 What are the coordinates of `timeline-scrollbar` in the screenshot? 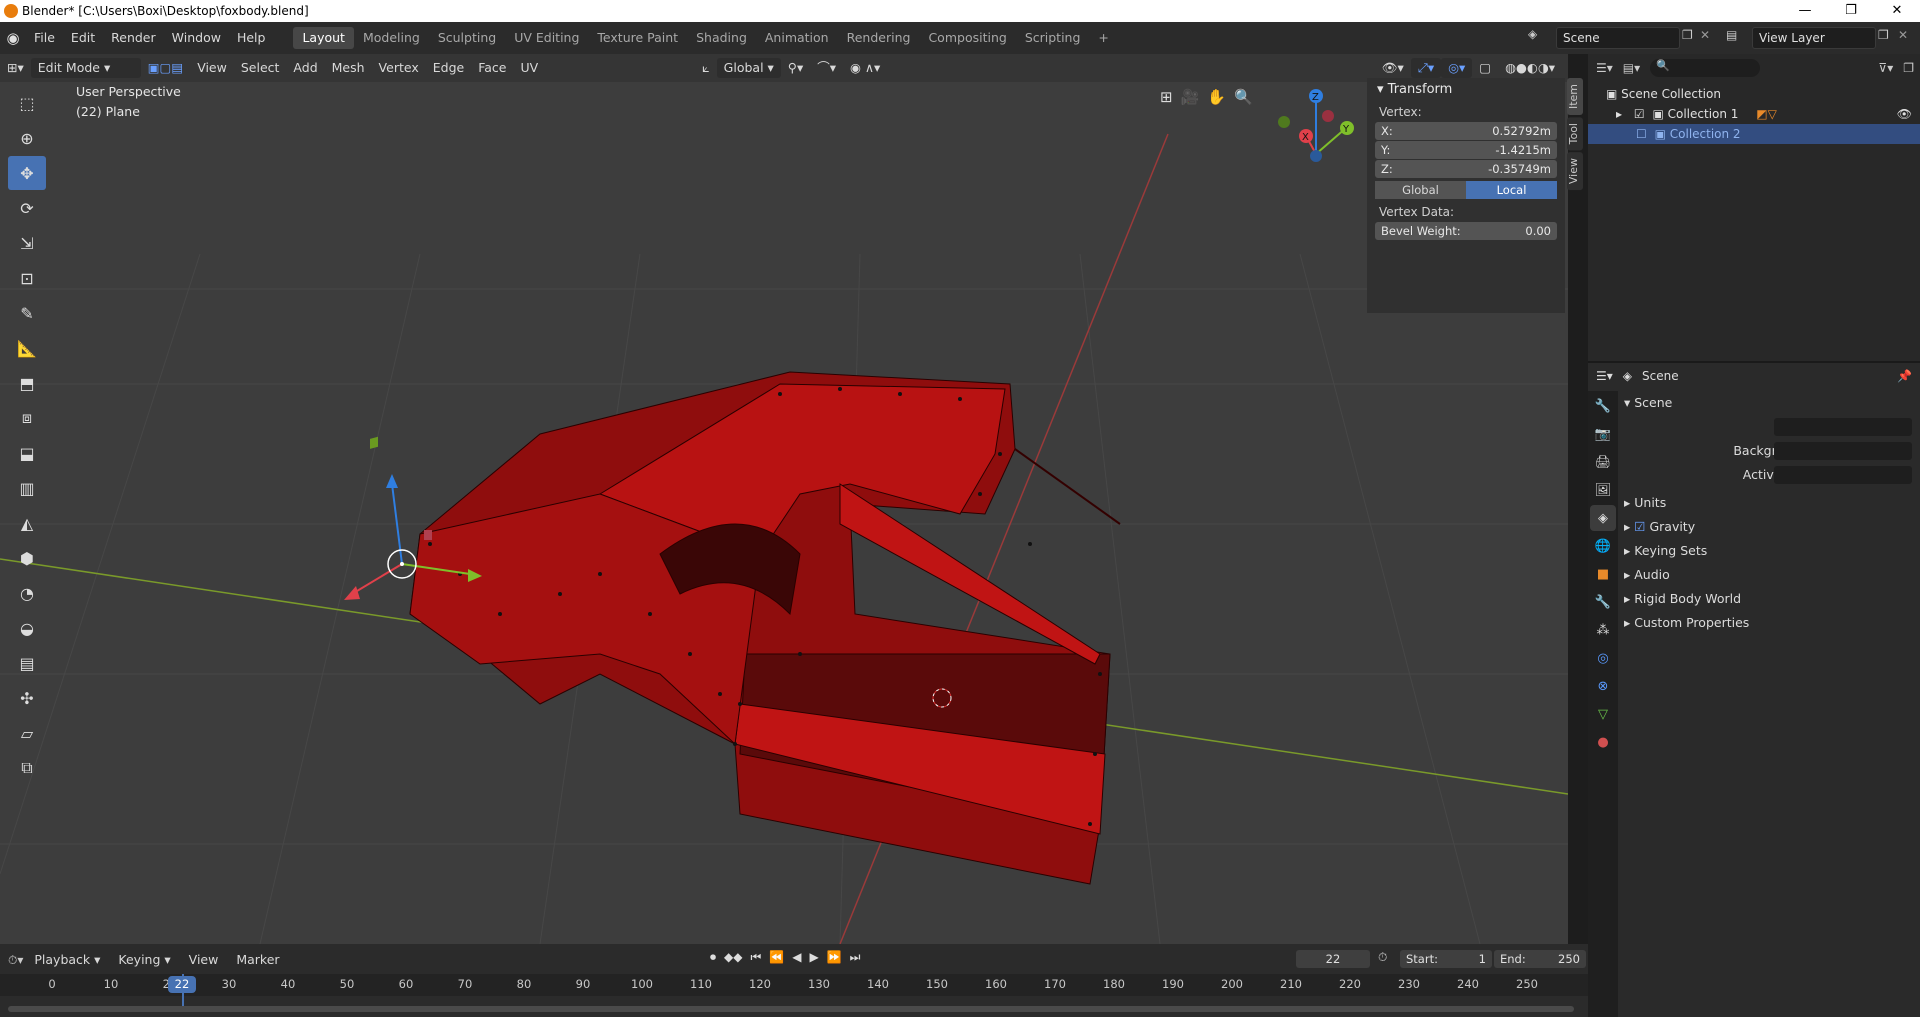 It's located at (791, 1009).